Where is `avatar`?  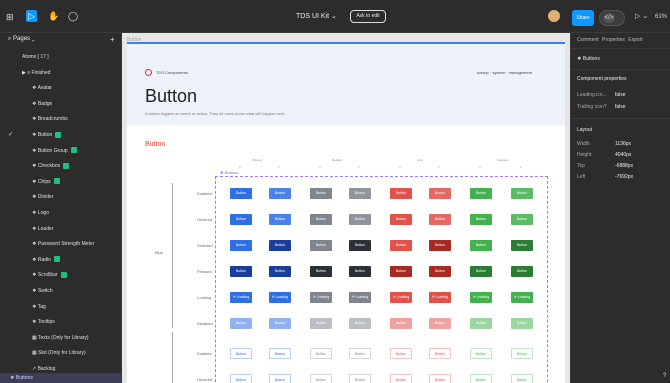
avatar is located at coordinates (554, 16).